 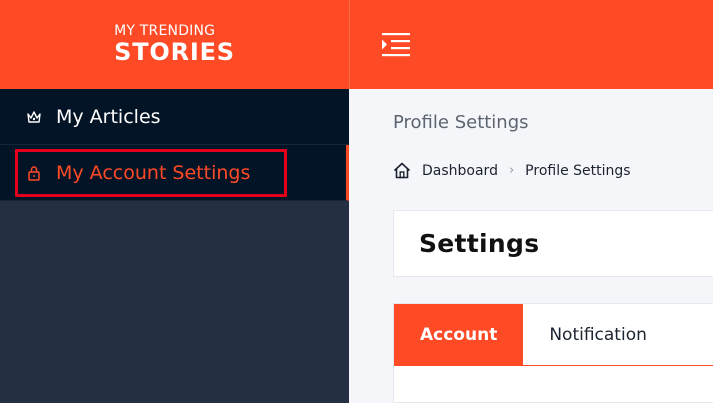 I want to click on breadcrumb-dashboard-link: Dashboard, so click(x=460, y=171).